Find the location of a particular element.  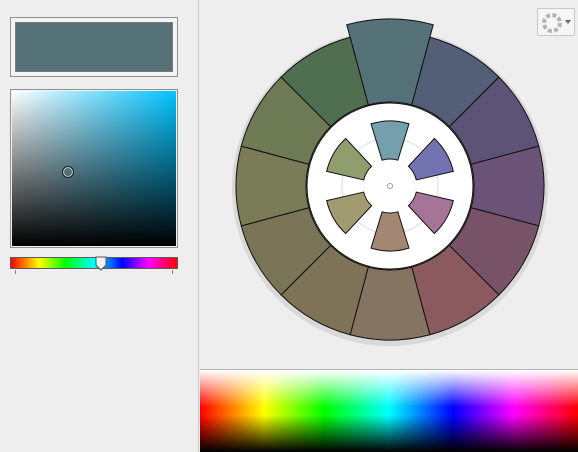

wheel-settings-button is located at coordinates (556, 22).